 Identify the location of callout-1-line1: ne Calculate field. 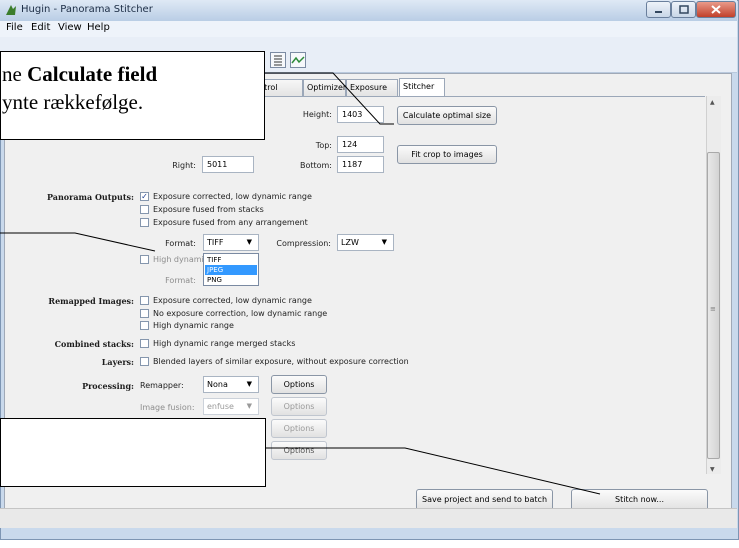
(80, 74).